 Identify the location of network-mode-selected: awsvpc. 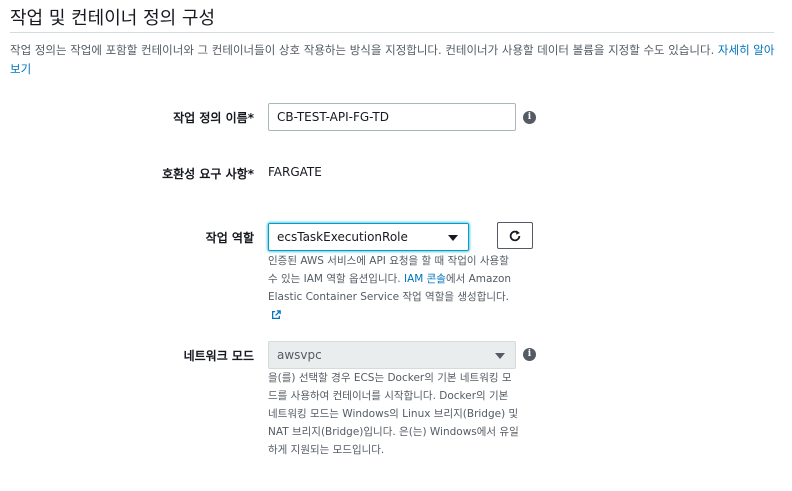
(299, 355).